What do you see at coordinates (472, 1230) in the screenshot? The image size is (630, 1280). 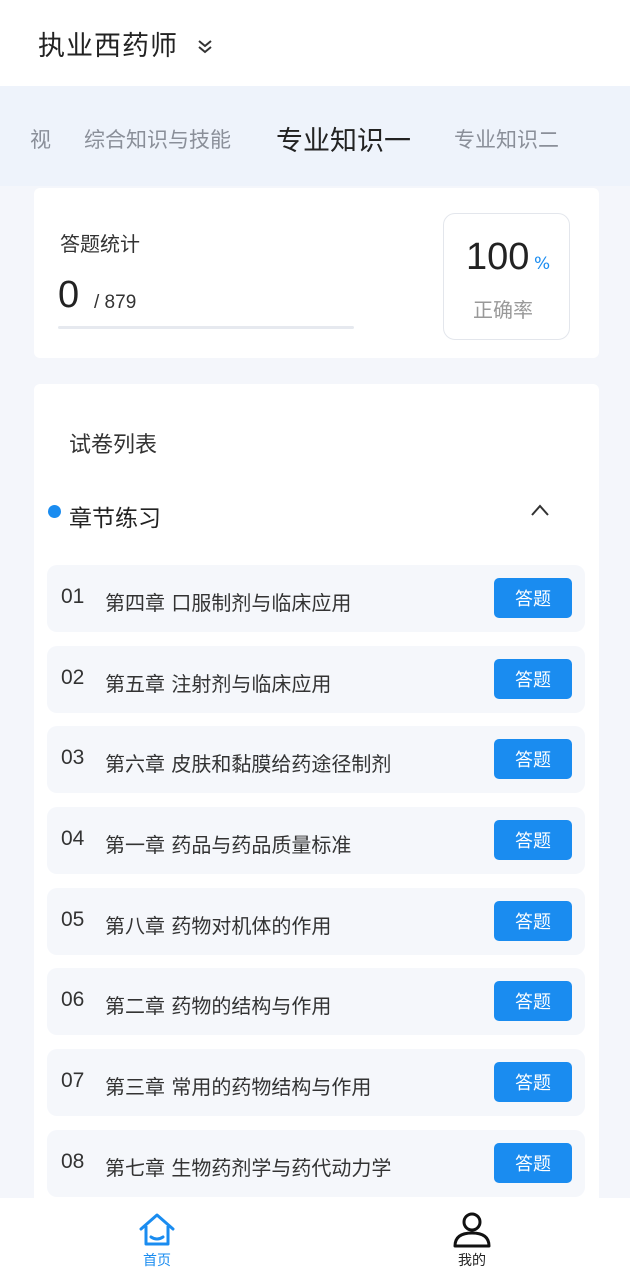 I see `user-icon` at bounding box center [472, 1230].